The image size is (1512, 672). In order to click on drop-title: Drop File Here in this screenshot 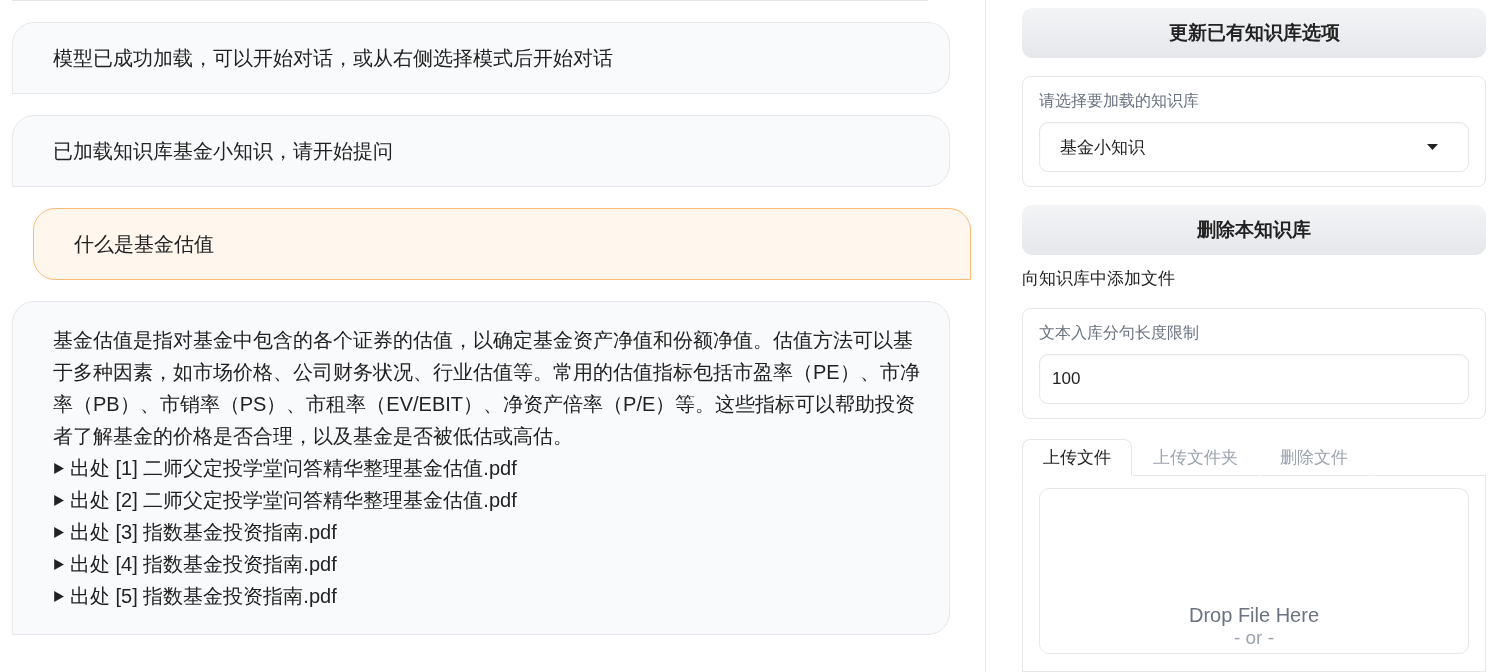, I will do `click(1253, 615)`.